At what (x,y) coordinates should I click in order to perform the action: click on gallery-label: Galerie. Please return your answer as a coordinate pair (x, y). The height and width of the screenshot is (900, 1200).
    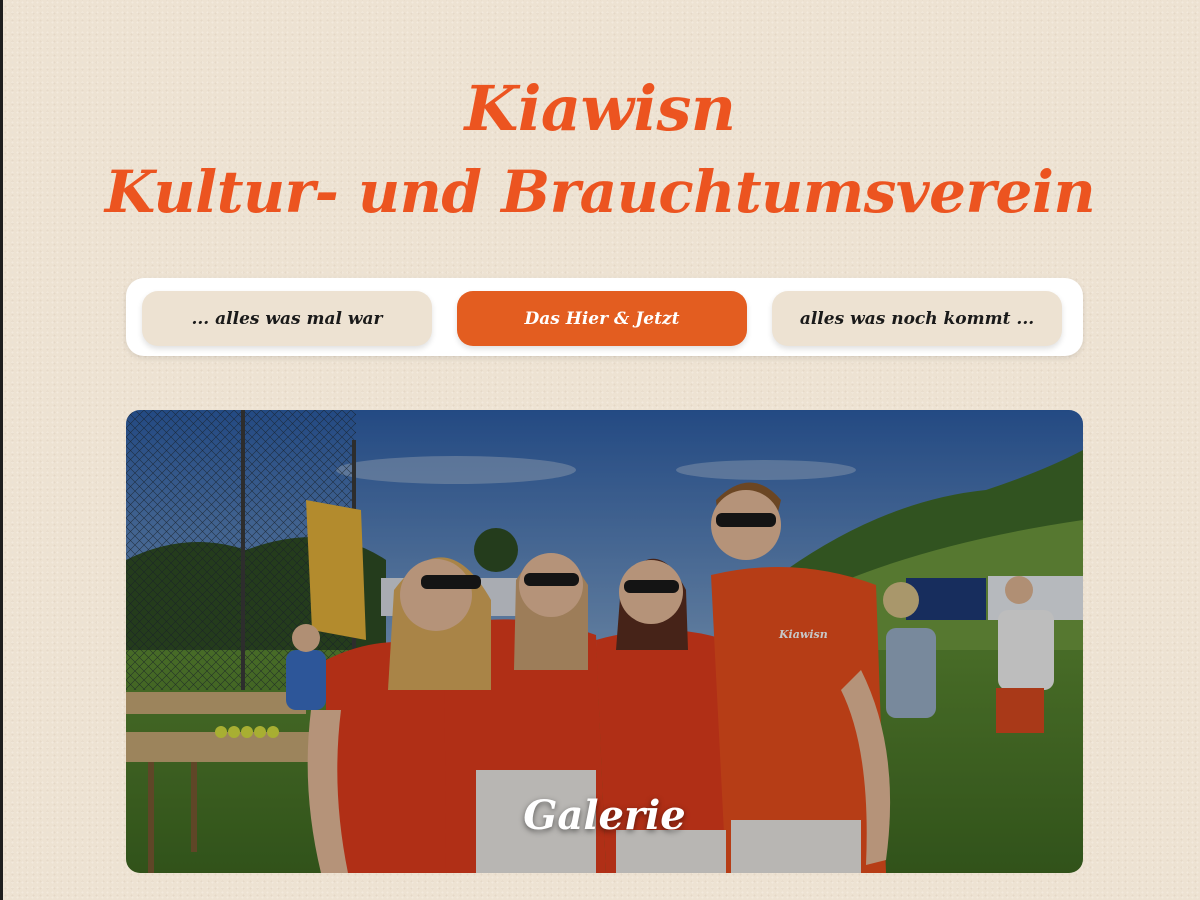
    Looking at the image, I should click on (604, 815).